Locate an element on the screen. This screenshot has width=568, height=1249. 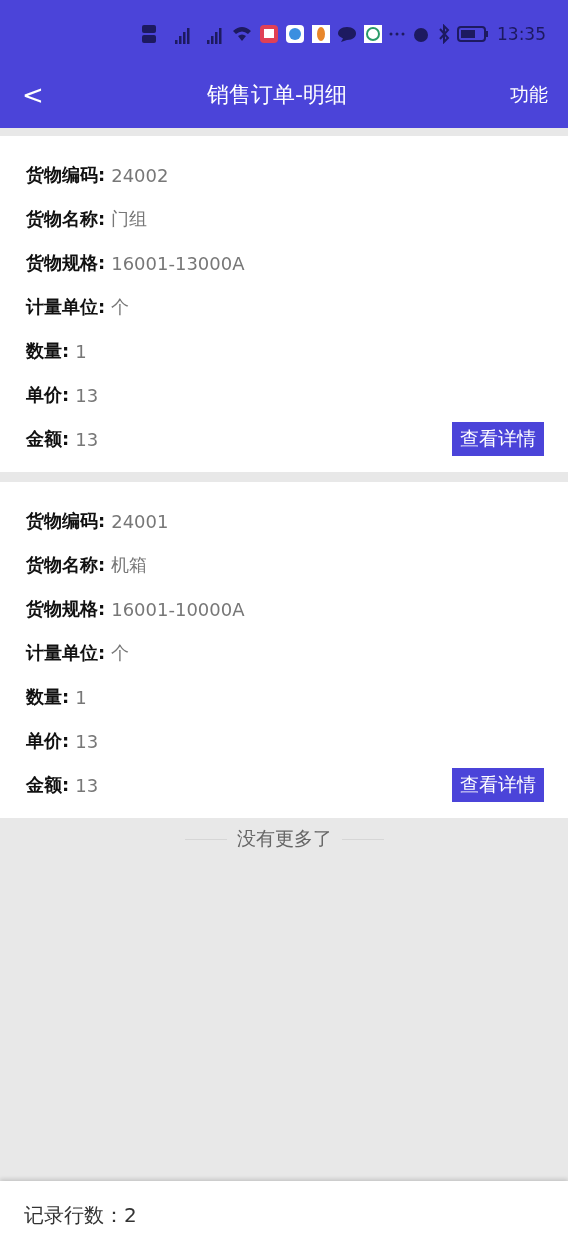
field-value: 24002 is located at coordinates (140, 175).